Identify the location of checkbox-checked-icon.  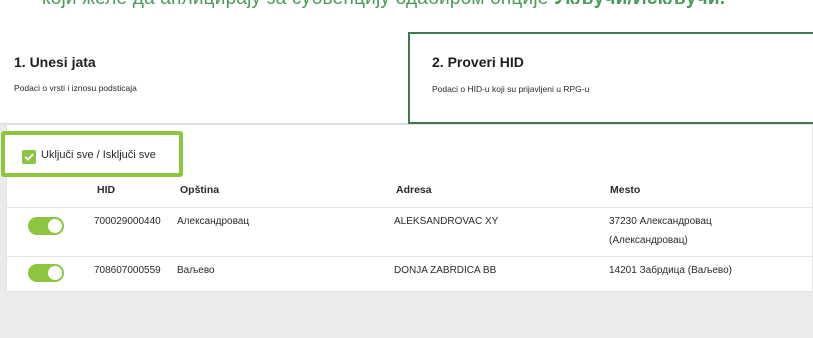
(29, 157).